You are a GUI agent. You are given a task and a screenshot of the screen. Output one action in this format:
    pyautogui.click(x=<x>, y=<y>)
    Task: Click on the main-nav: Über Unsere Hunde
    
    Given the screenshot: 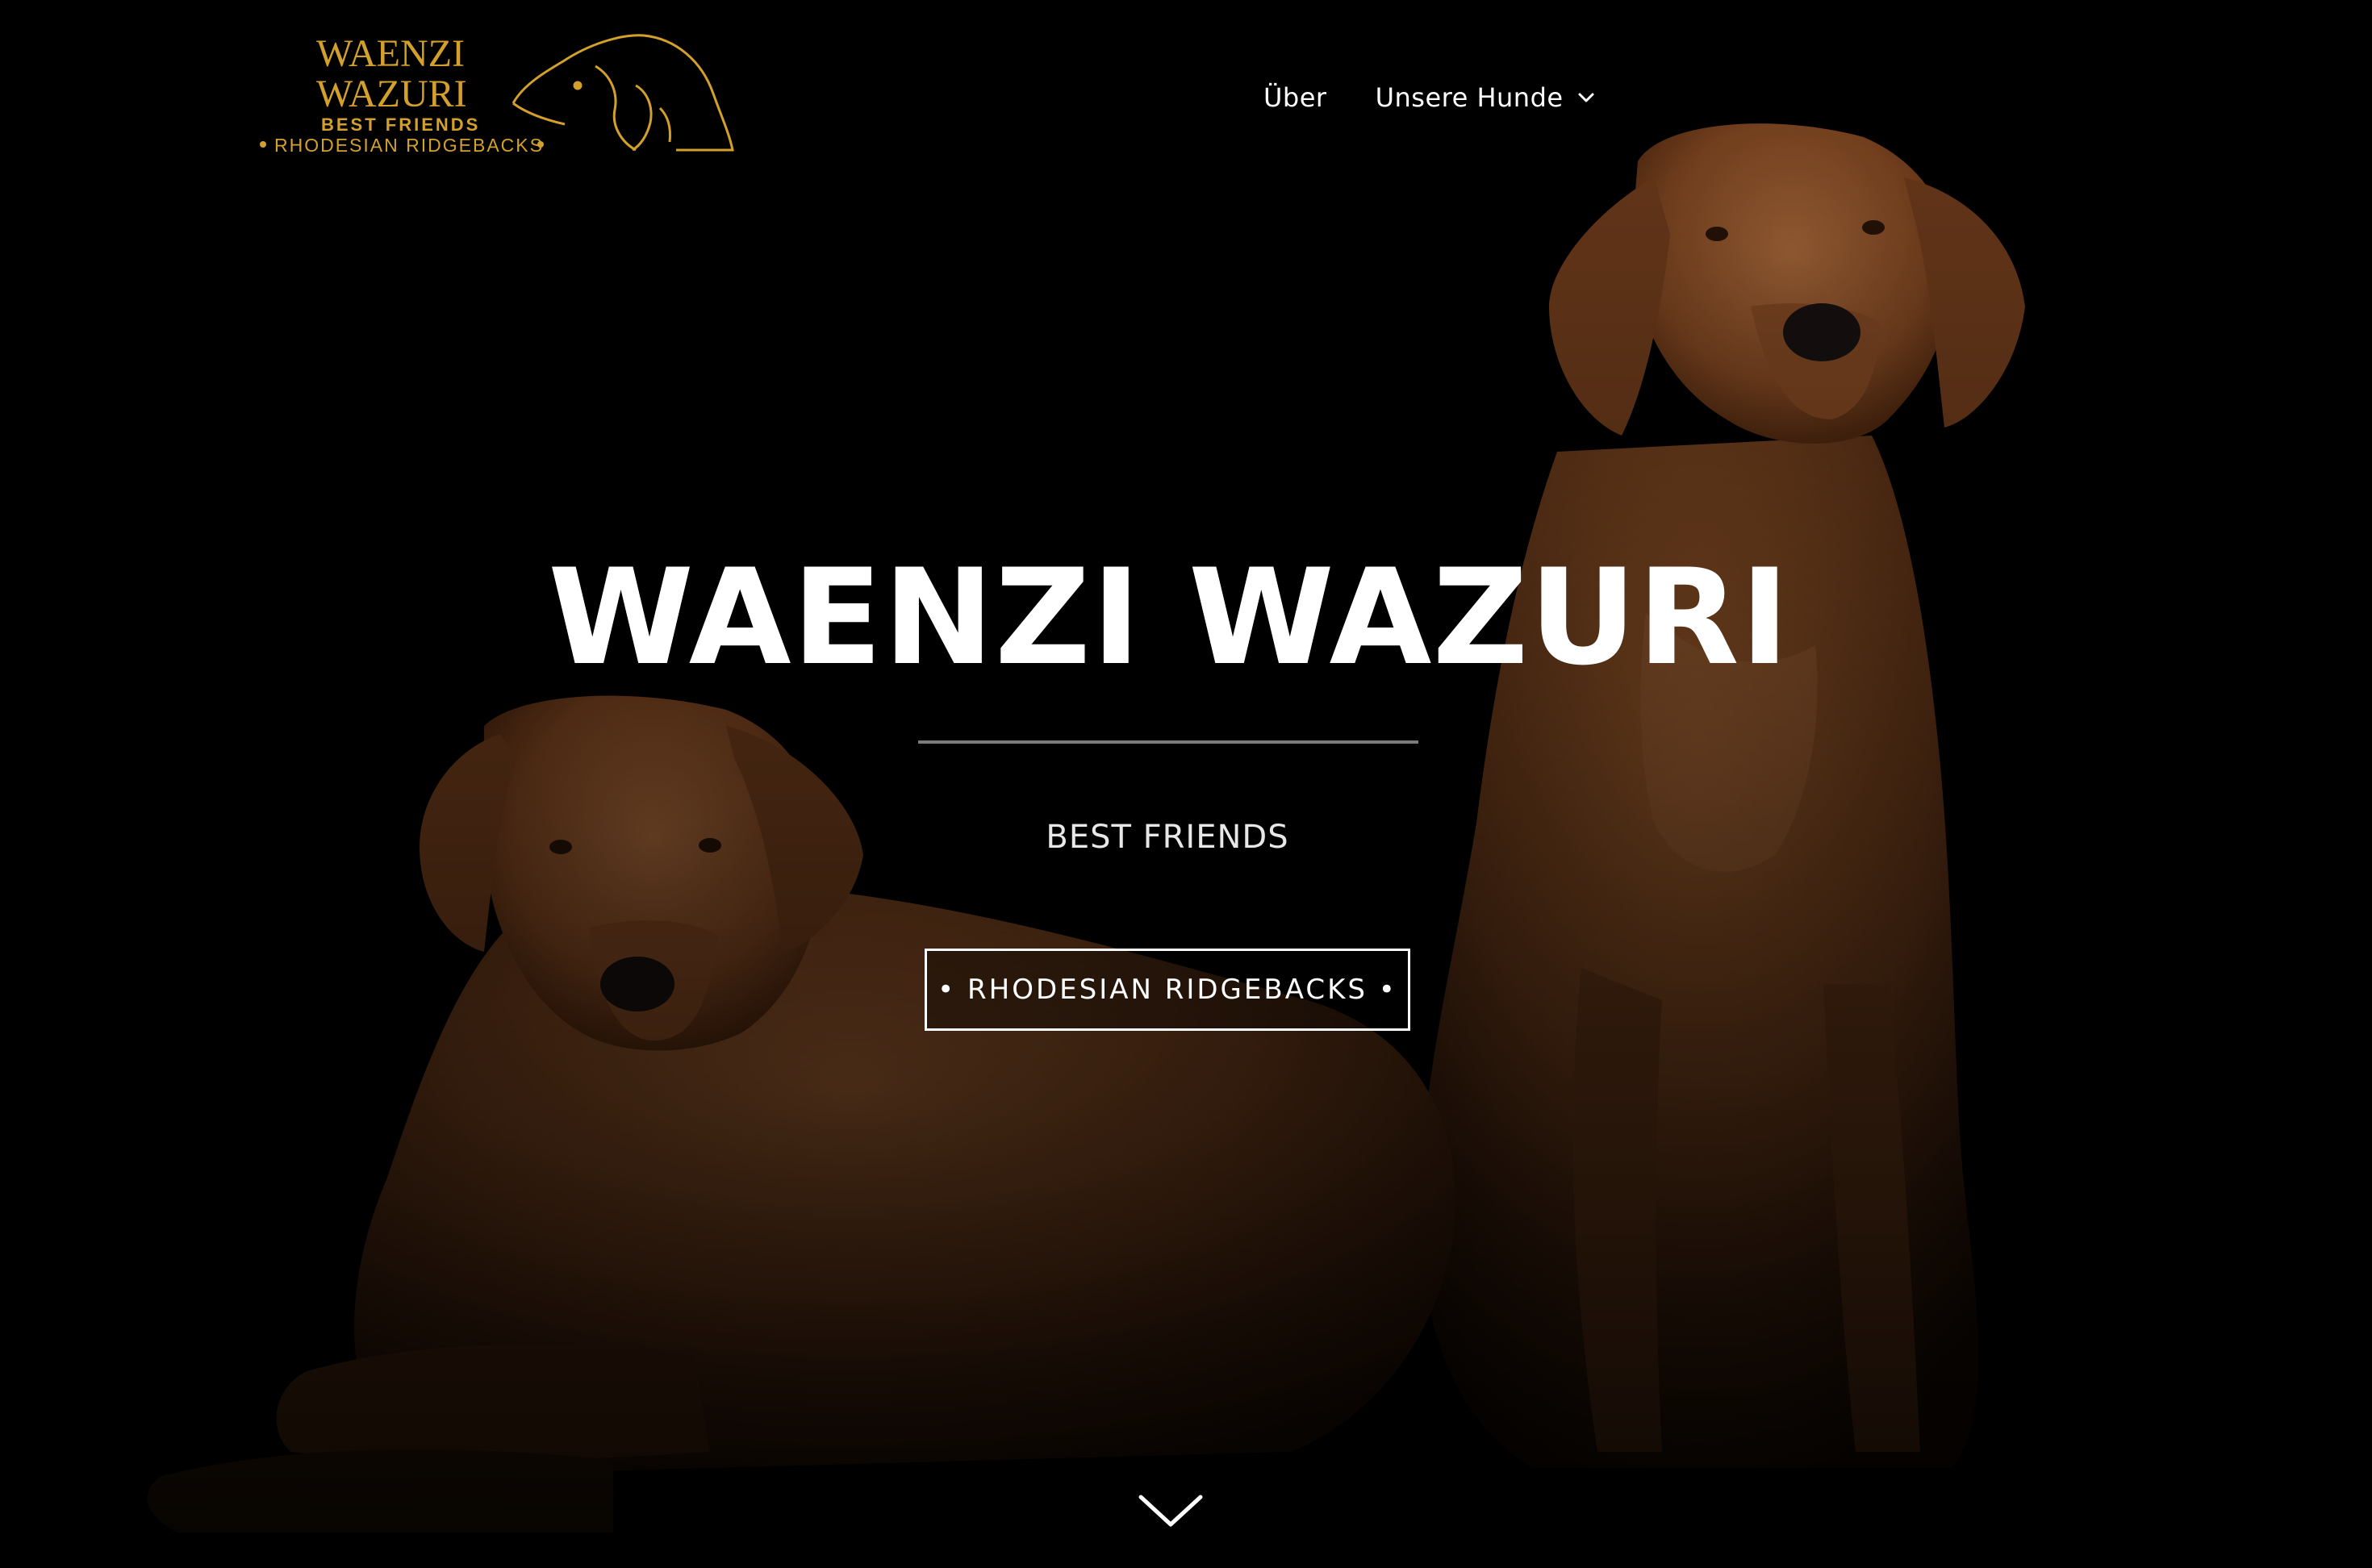 What is the action you would take?
    pyautogui.click(x=1430, y=98)
    